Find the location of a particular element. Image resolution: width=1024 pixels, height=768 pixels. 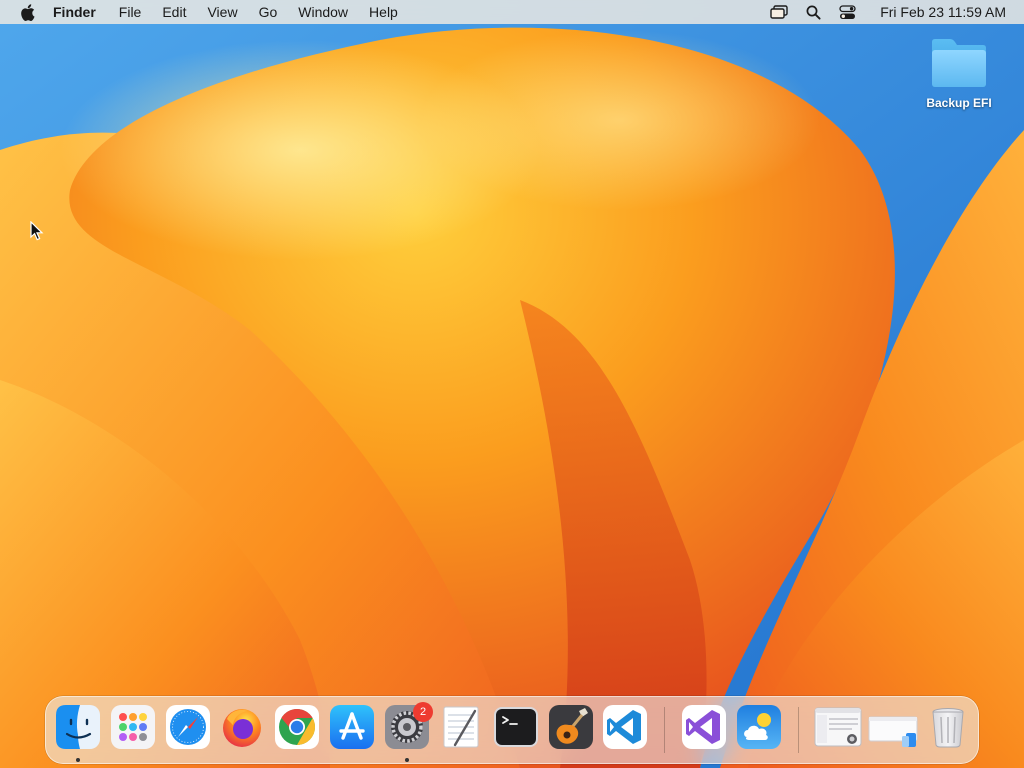

chrome-icon is located at coordinates (297, 727).